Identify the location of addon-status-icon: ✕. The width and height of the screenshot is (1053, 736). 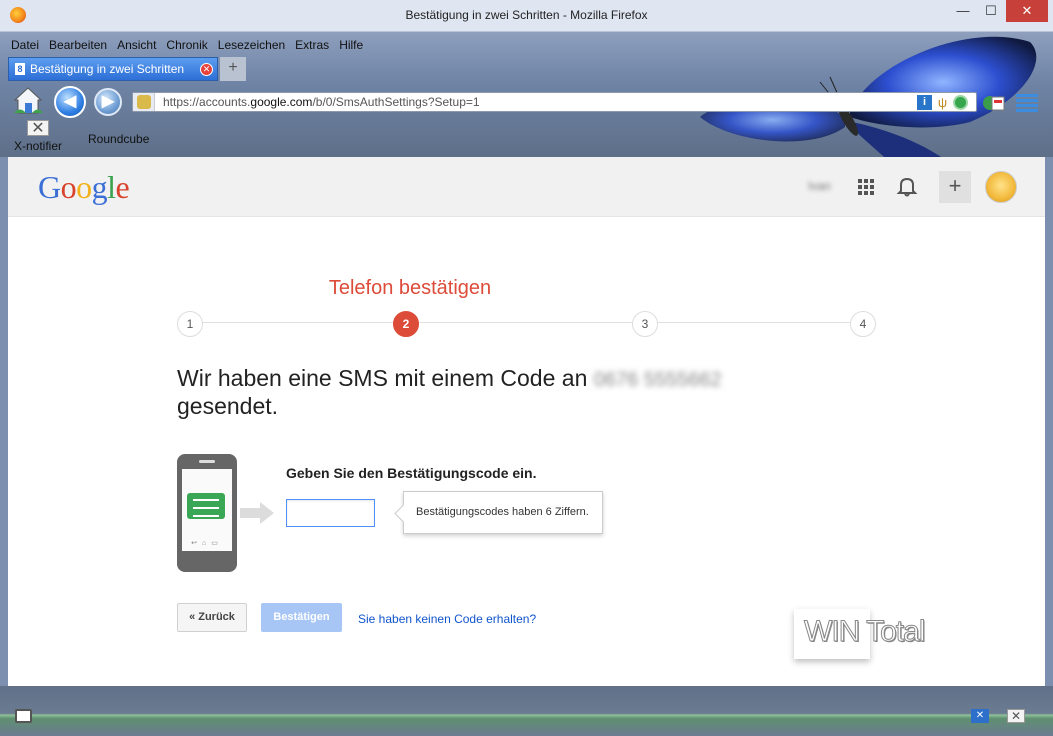
(980, 716).